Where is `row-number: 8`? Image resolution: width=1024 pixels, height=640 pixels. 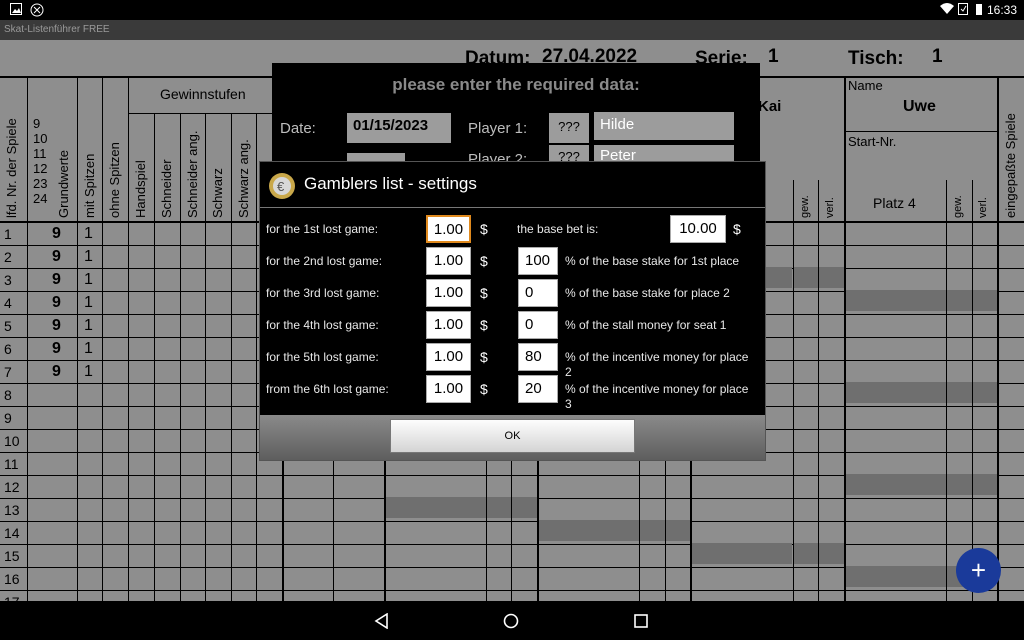
row-number: 8 is located at coordinates (8, 395).